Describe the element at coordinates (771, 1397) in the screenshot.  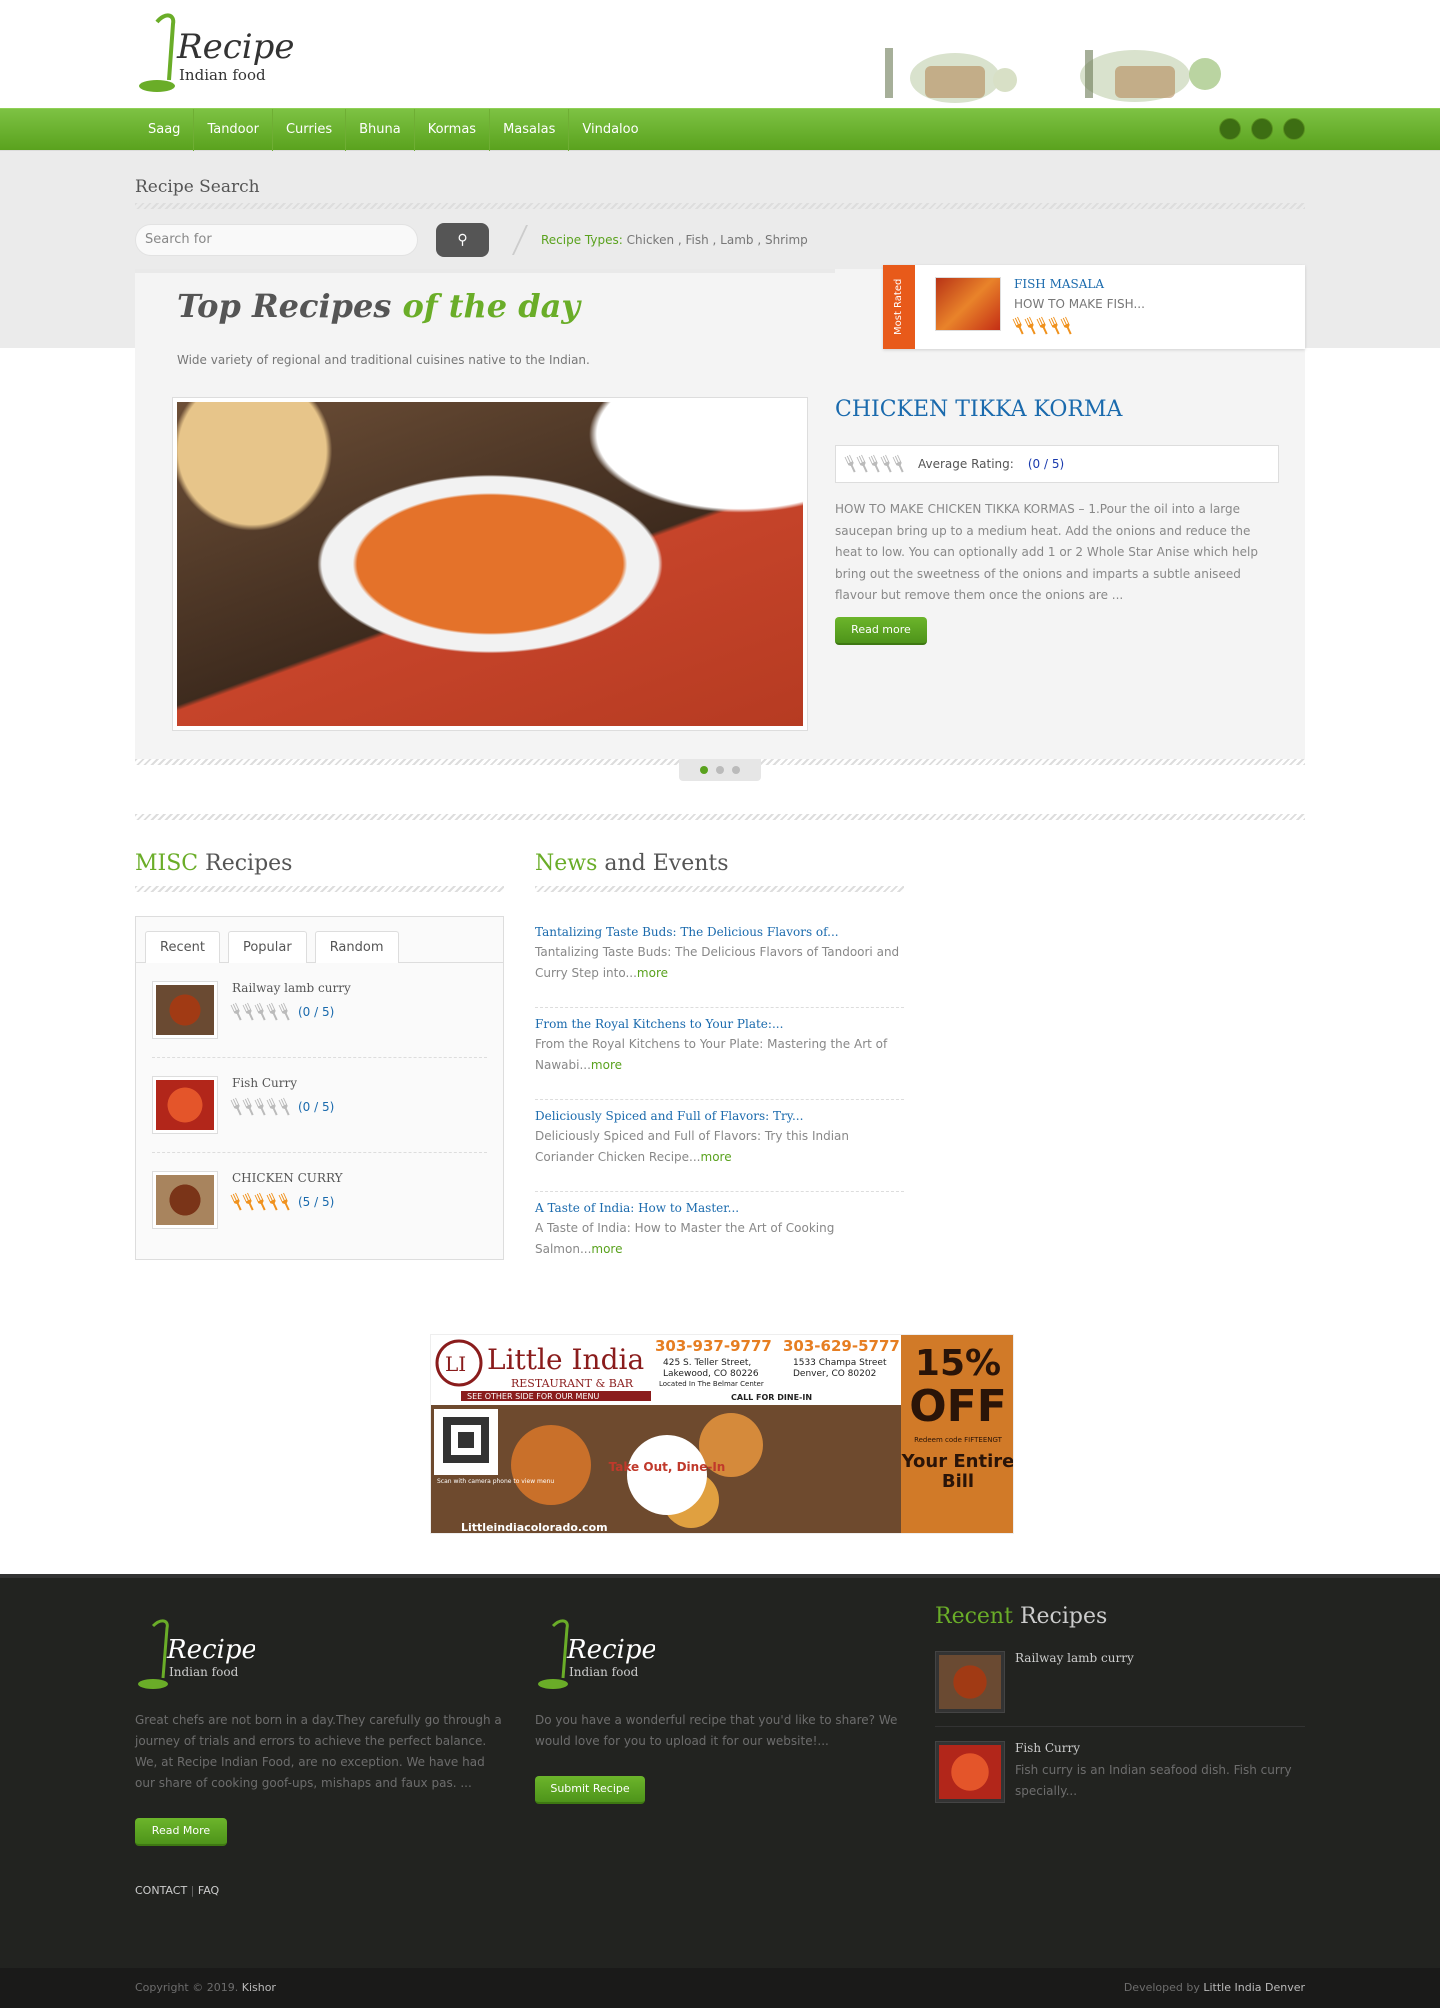
I see `ad-call: CALL FOR DINE-IN` at that location.